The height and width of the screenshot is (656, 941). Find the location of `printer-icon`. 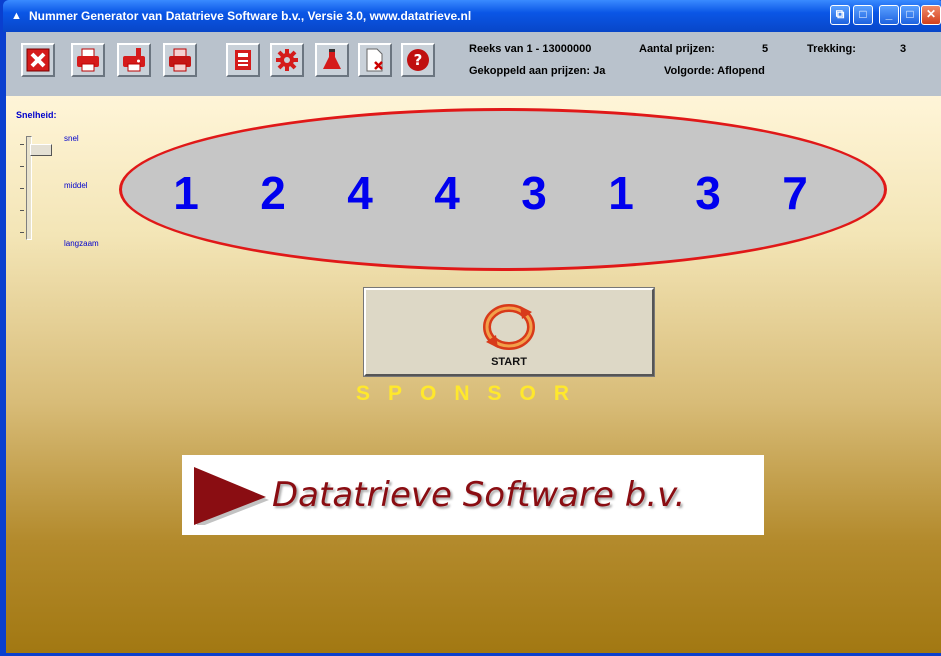

printer-icon is located at coordinates (88, 60).